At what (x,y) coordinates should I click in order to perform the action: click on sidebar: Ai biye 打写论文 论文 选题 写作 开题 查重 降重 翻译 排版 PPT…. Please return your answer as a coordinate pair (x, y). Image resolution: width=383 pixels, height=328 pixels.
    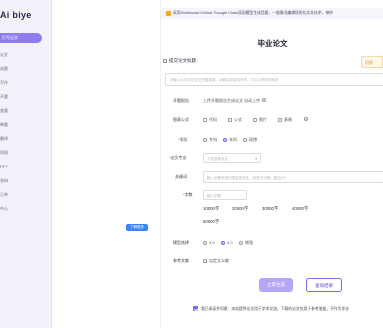
    Looking at the image, I should click on (26, 164).